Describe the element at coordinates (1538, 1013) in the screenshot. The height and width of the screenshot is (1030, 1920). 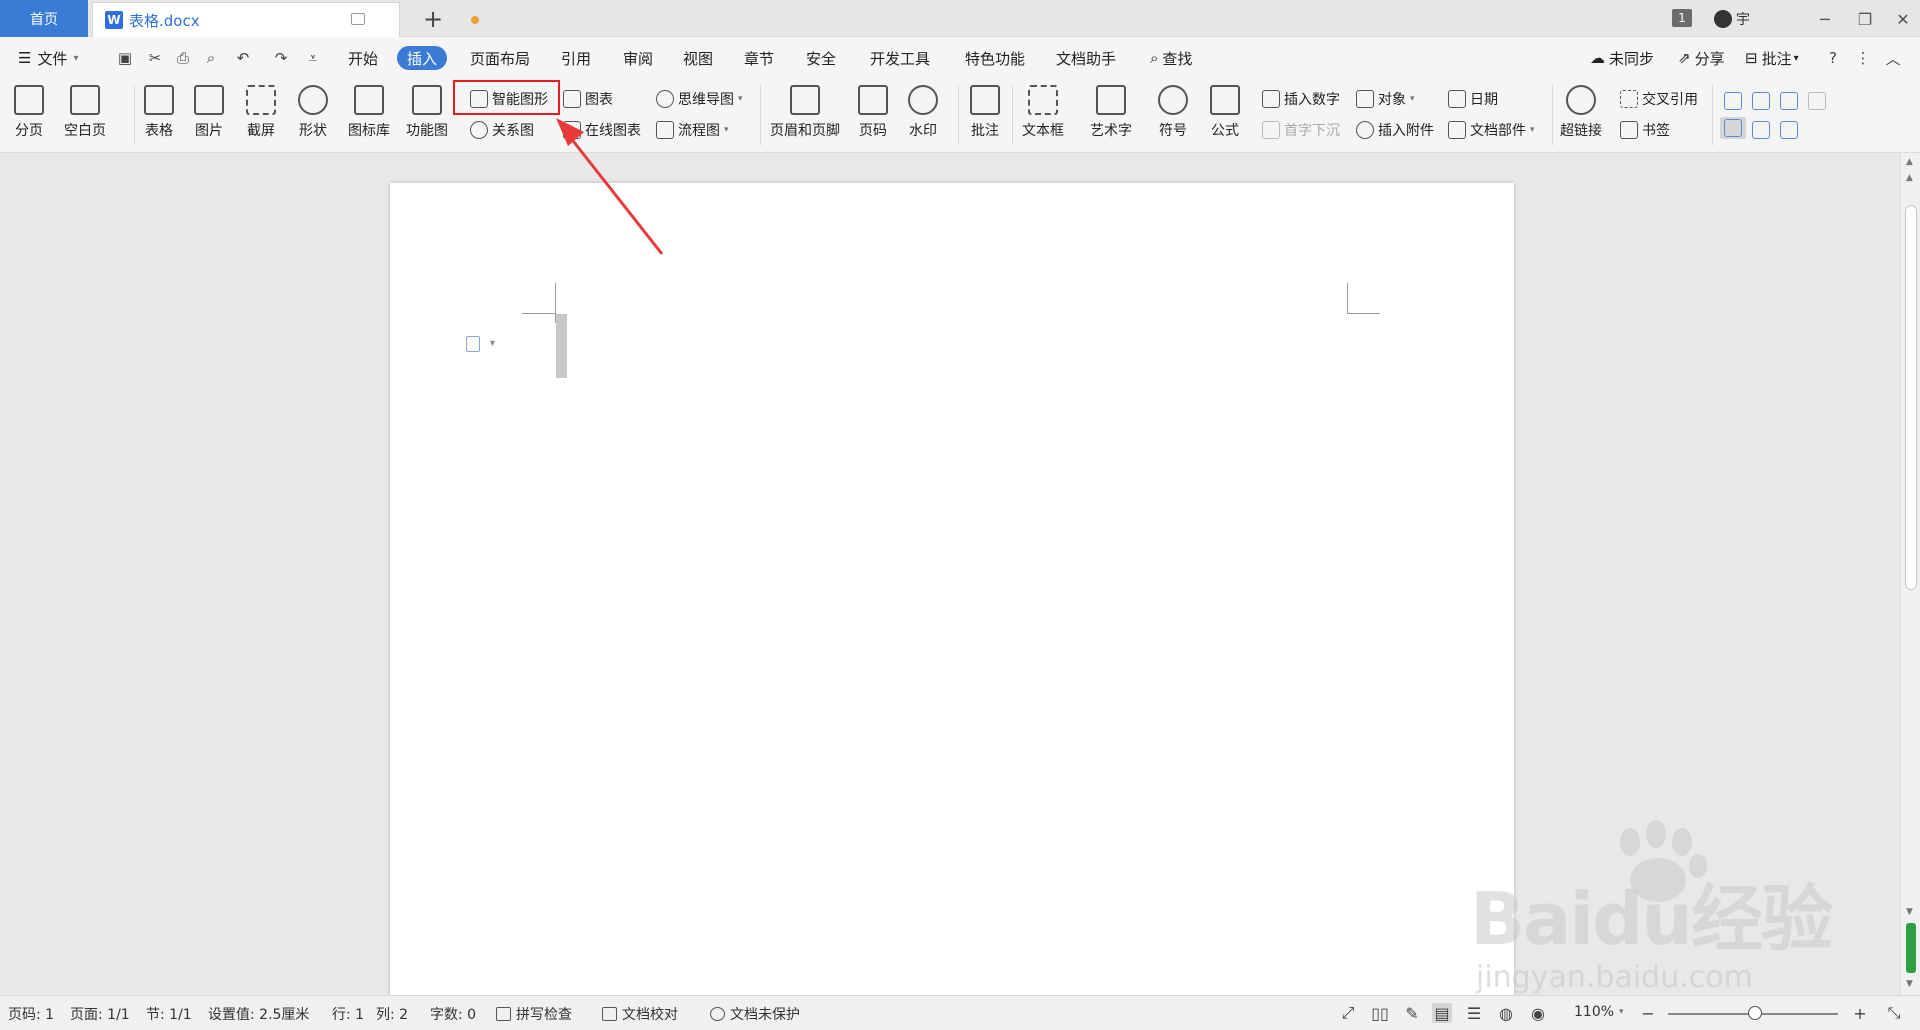
I see `eye-protect-icon: ◉` at that location.